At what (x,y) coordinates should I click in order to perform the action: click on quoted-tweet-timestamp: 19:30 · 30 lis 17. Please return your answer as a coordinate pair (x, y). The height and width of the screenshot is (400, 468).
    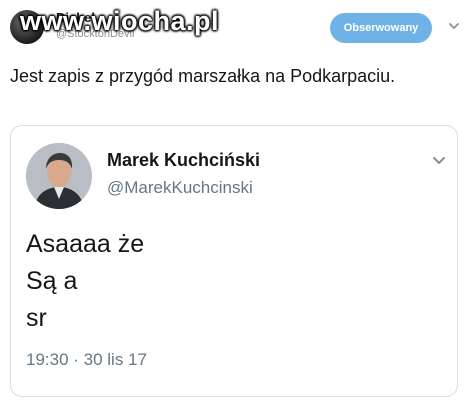
    Looking at the image, I should click on (86, 360).